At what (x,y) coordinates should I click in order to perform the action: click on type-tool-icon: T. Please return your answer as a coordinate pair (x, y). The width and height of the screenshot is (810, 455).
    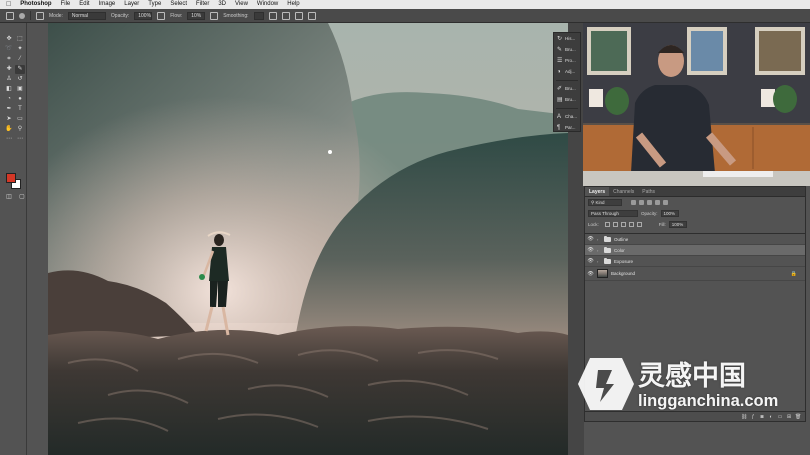
    Looking at the image, I should click on (20, 109).